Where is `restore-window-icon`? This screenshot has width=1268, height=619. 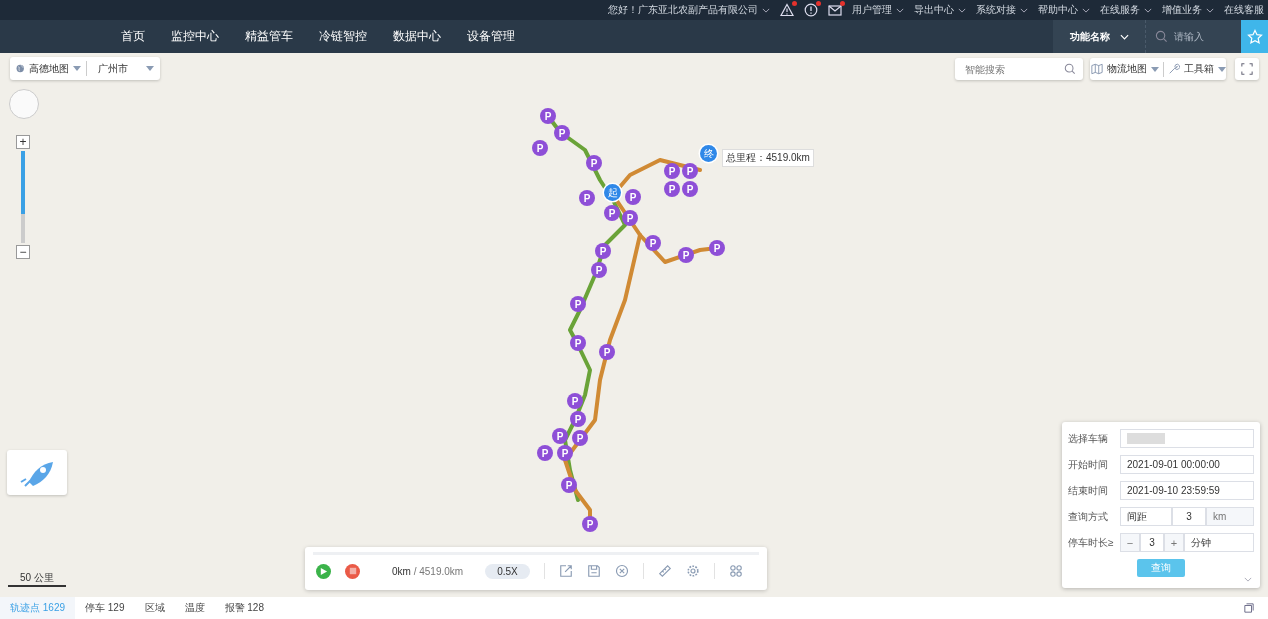 restore-window-icon is located at coordinates (1249, 608).